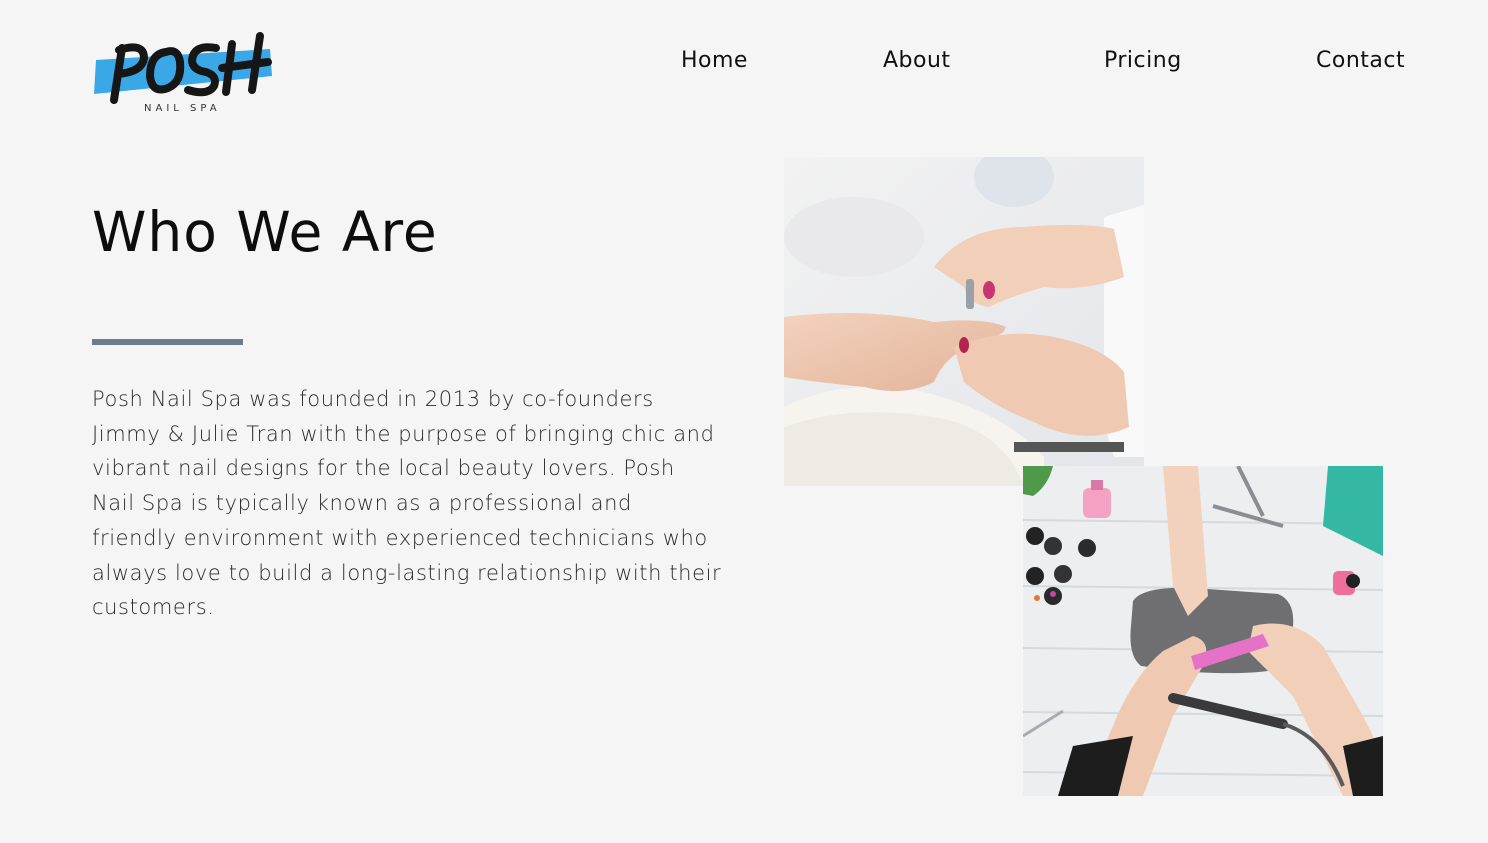  Describe the element at coordinates (182, 108) in the screenshot. I see `logo-tagline: NAIL SPA` at that location.